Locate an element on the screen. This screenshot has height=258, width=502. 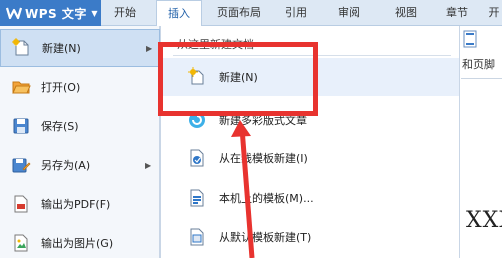
open-folder-icon is located at coordinates (21, 87).